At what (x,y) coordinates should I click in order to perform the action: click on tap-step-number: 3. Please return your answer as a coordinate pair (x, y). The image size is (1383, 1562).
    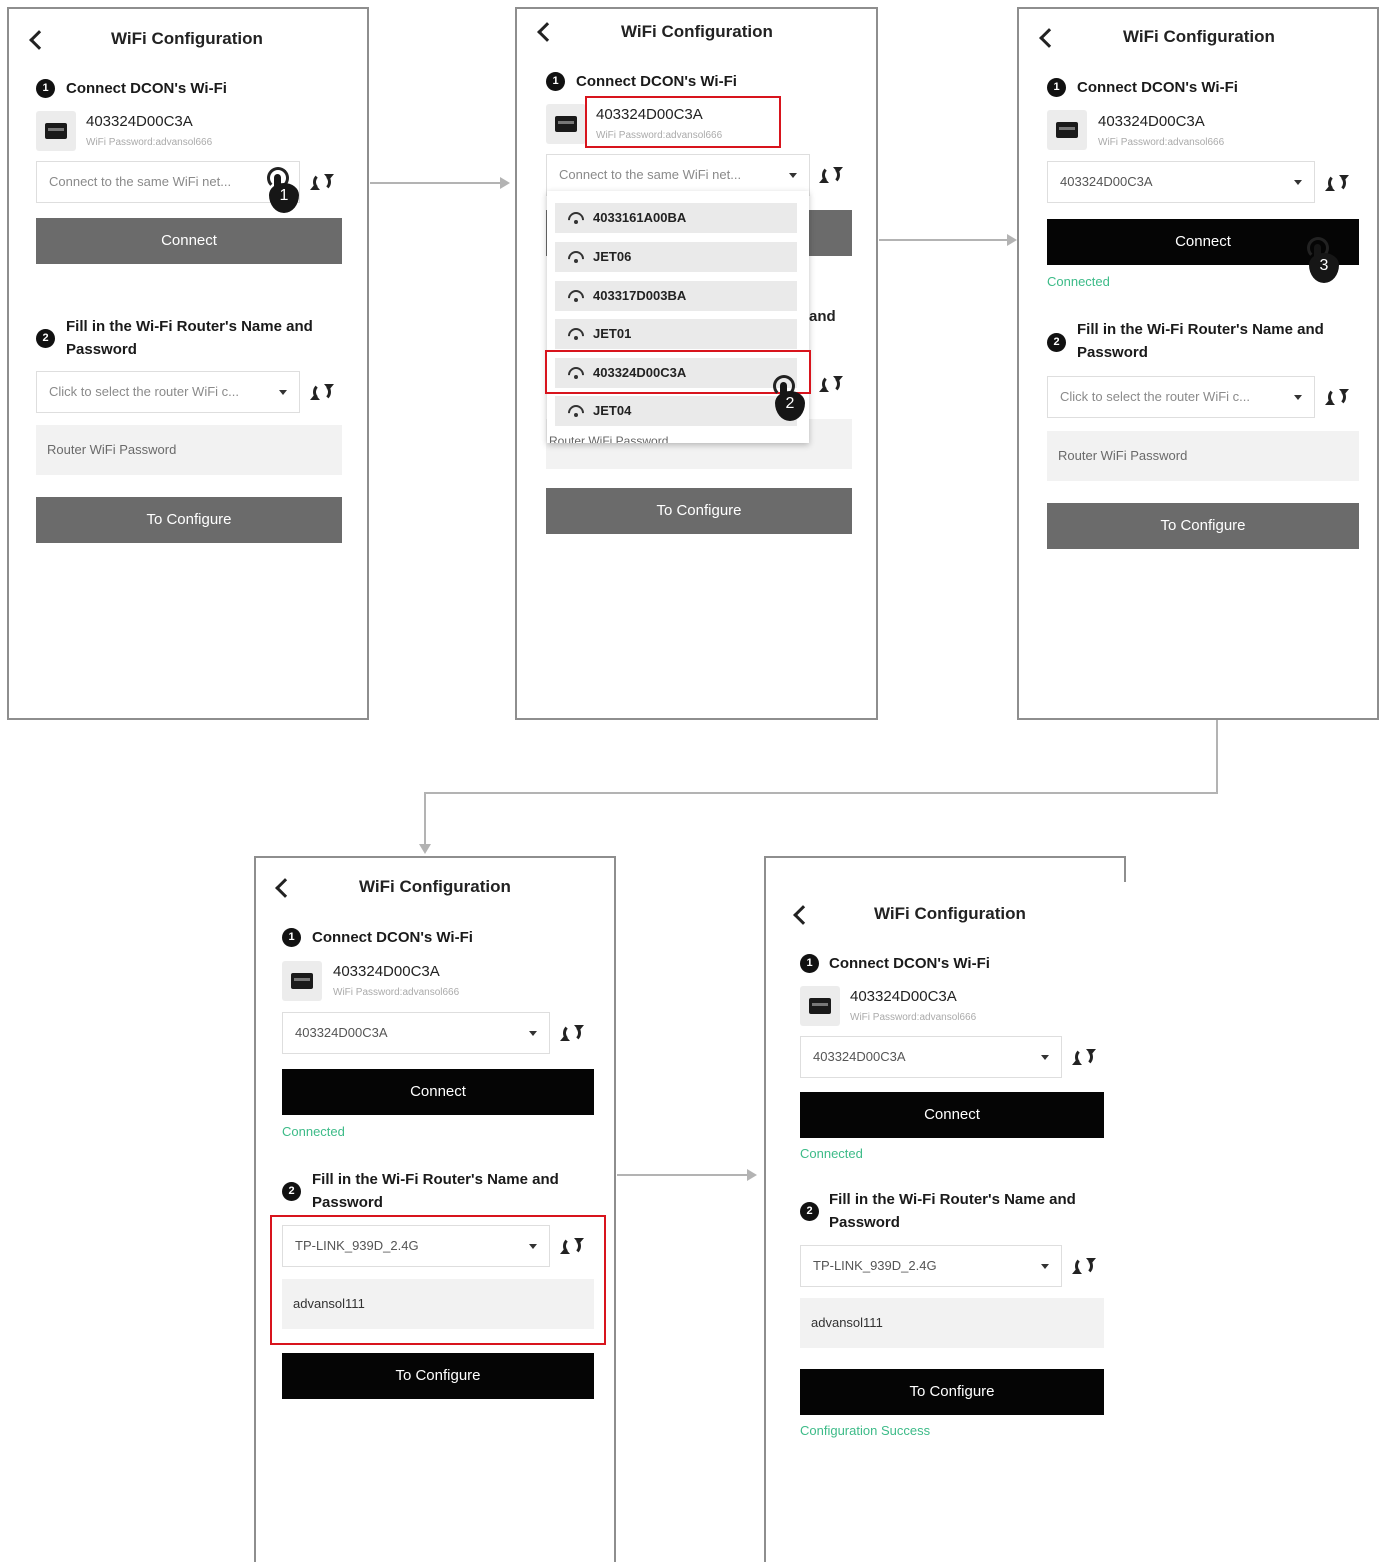
    Looking at the image, I should click on (1324, 265).